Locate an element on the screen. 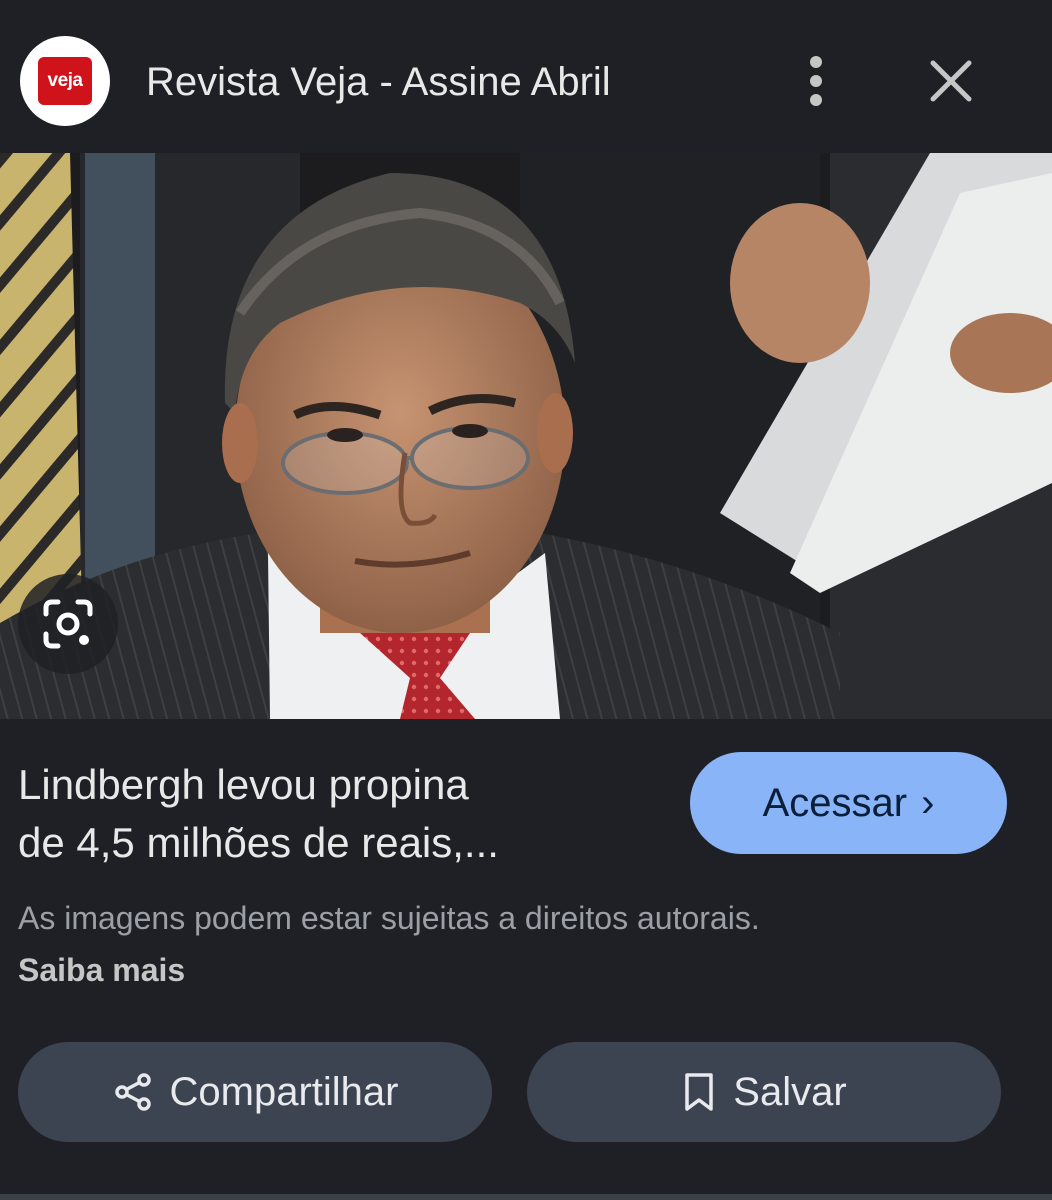  header-bar: veja Revista Veja - Assine Abril is located at coordinates (526, 76).